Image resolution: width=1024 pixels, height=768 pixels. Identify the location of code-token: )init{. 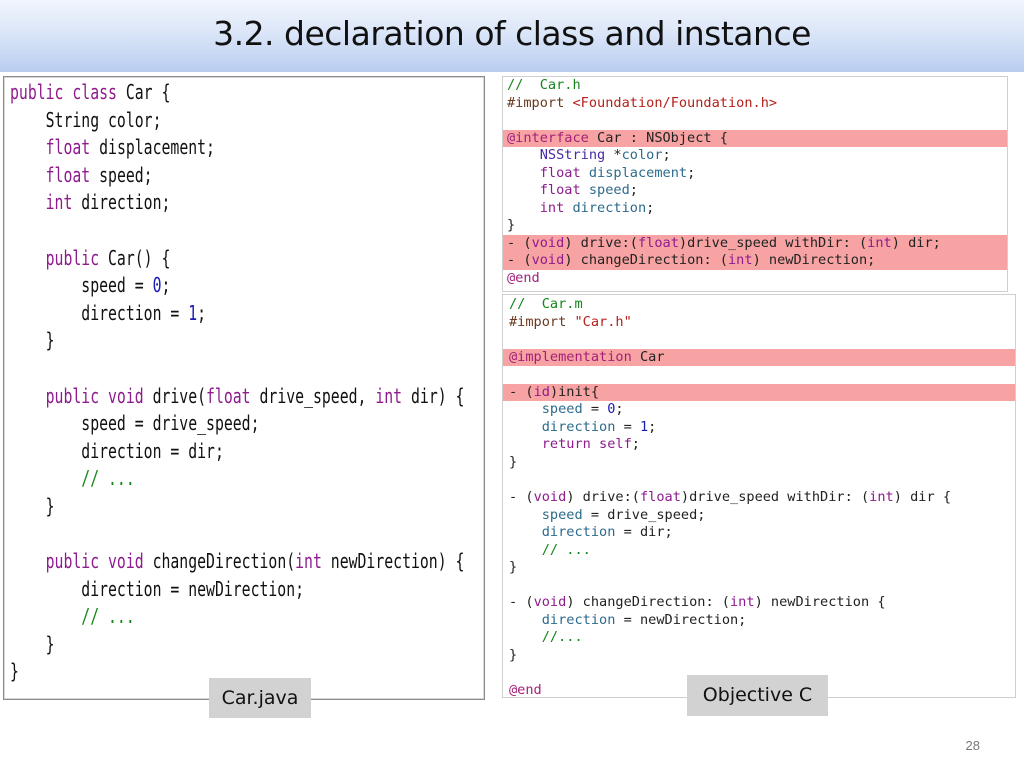
(574, 391).